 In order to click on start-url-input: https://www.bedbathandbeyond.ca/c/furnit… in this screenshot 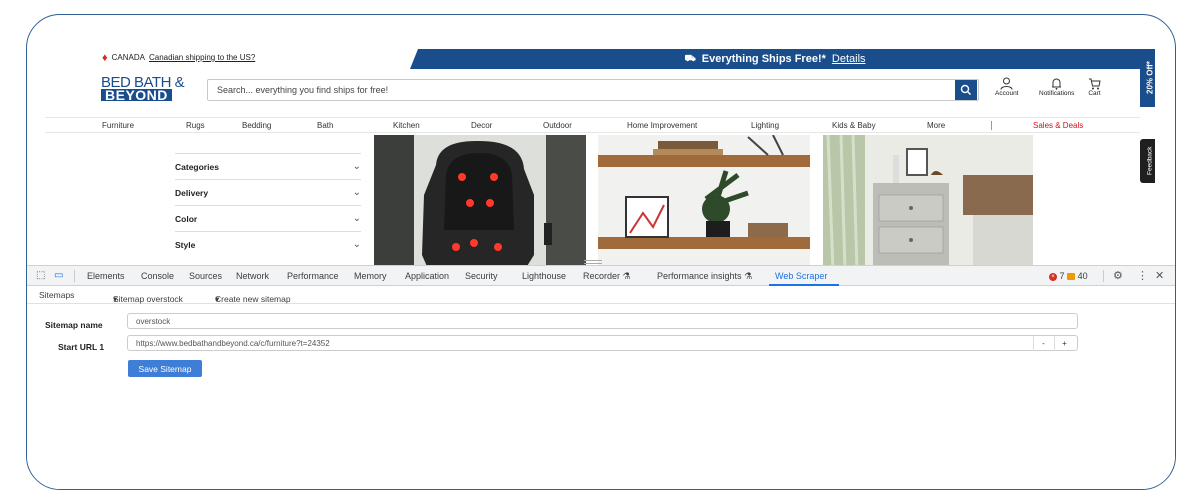, I will do `click(602, 343)`.